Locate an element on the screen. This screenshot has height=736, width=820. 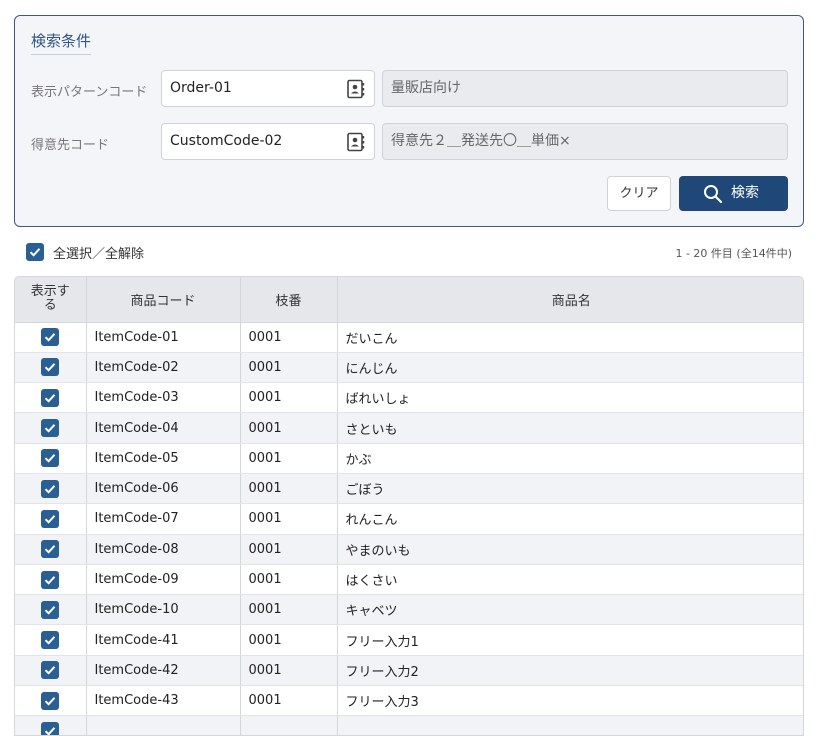
item-code-cell: ItemCode-07 is located at coordinates (163, 519).